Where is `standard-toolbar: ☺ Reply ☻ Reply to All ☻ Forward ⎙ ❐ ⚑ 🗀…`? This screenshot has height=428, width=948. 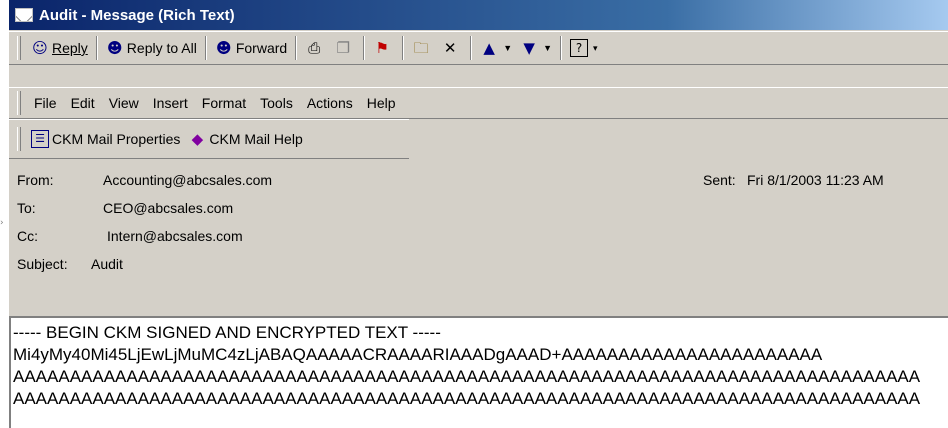 standard-toolbar: ☺ Reply ☻ Reply to All ☻ Forward ⎙ ❐ ⚑ 🗀… is located at coordinates (478, 48).